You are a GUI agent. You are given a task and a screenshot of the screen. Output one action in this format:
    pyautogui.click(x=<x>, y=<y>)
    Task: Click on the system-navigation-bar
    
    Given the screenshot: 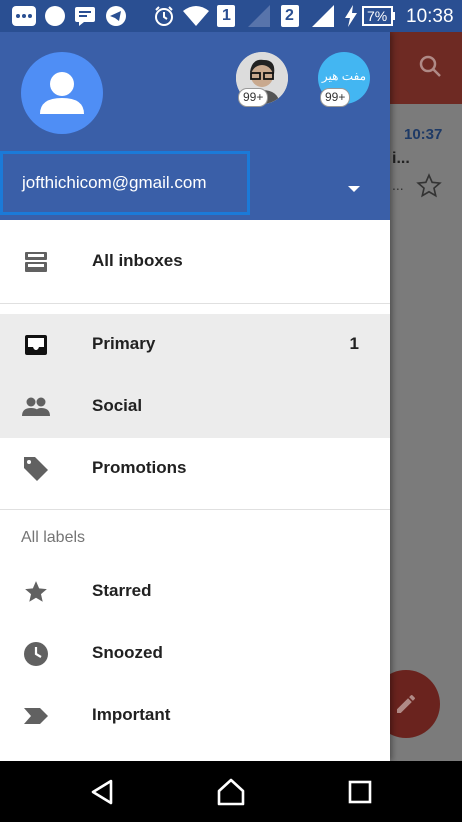 What is the action you would take?
    pyautogui.click(x=231, y=791)
    